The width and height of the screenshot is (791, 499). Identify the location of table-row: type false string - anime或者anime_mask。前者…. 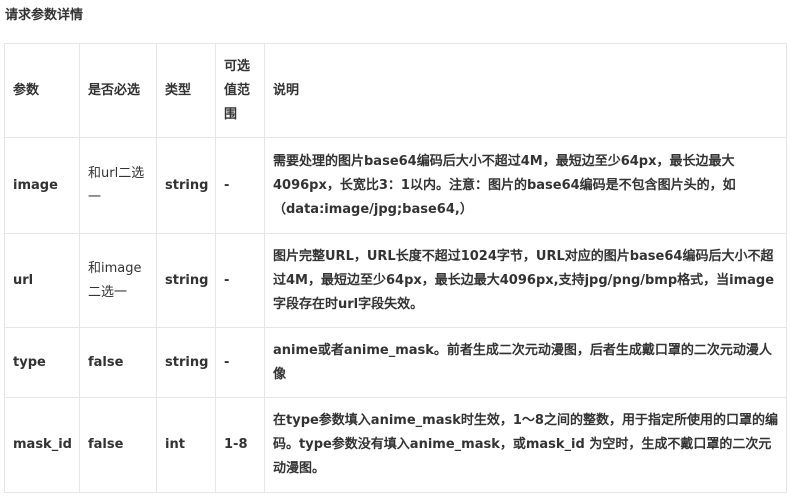
(395, 362).